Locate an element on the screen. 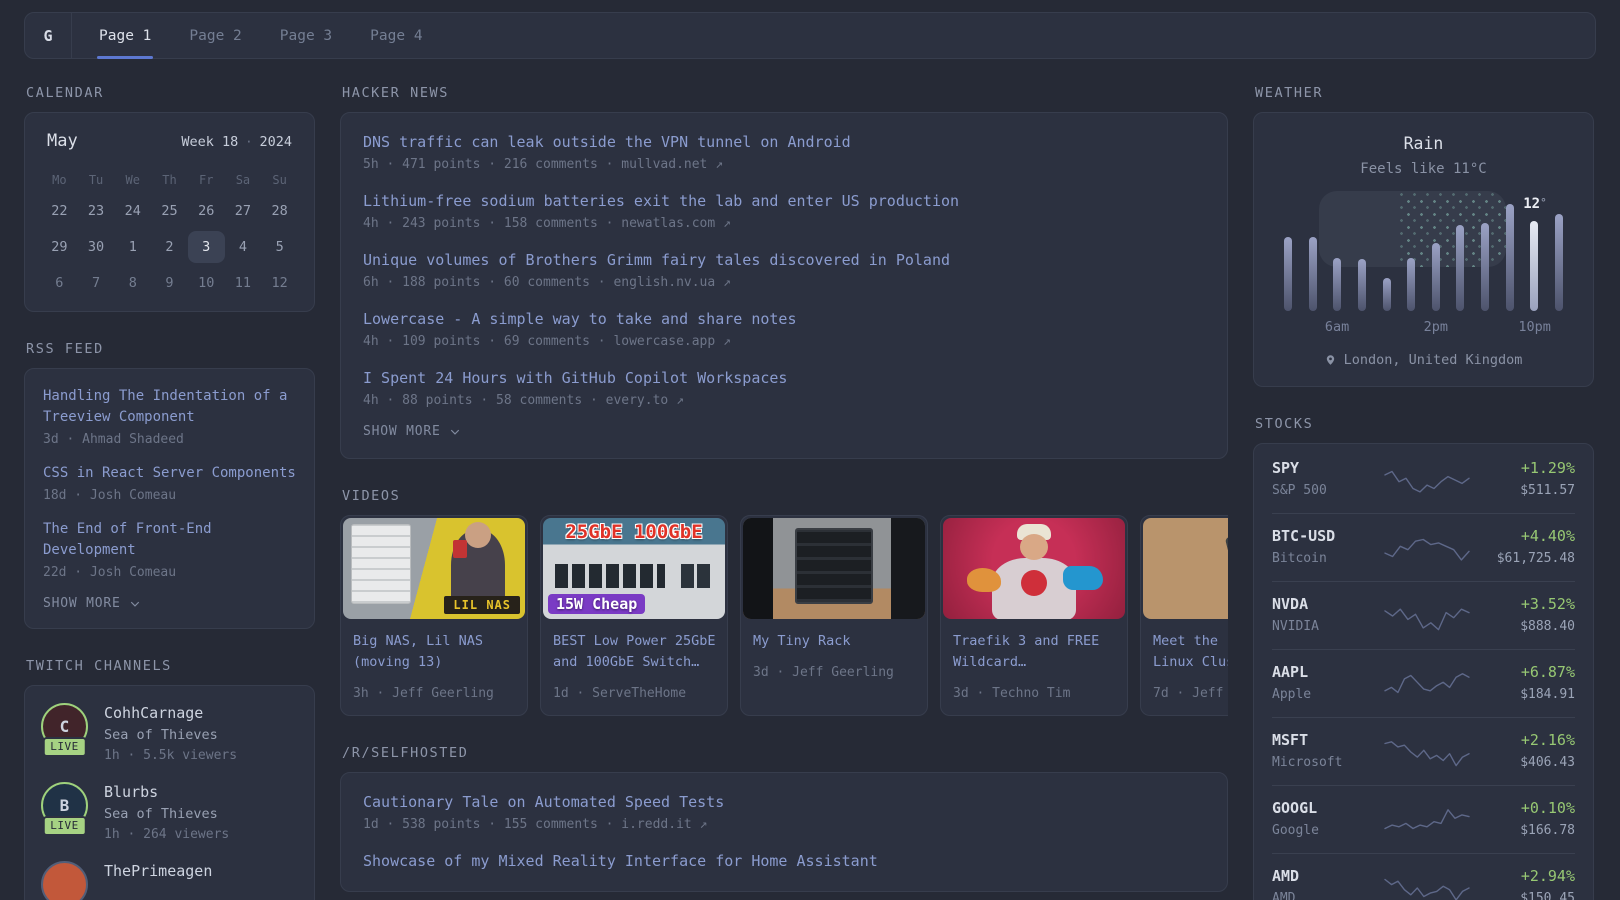 Image resolution: width=1620 pixels, height=900 pixels. stock-symbol: BTC-USD is located at coordinates (1304, 536).